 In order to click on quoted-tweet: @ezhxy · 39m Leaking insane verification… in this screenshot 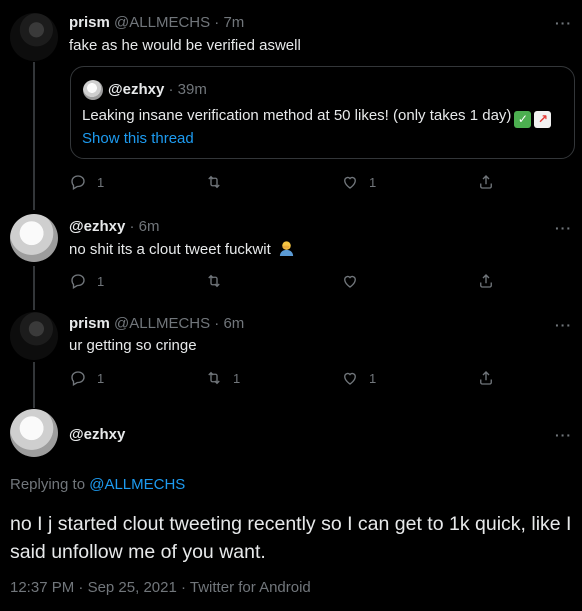, I will do `click(322, 112)`.